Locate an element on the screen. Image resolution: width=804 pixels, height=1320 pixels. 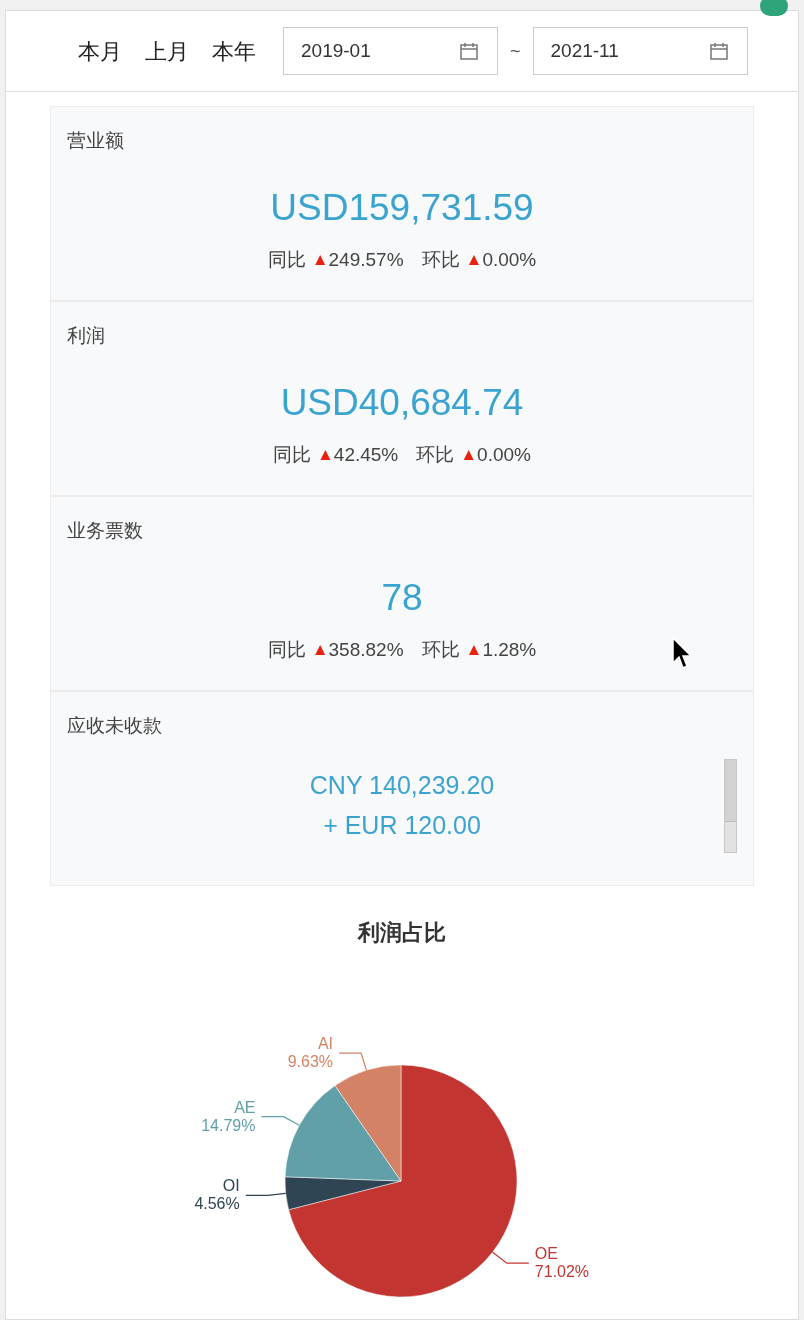
stat-value: 1.28% is located at coordinates (509, 649).